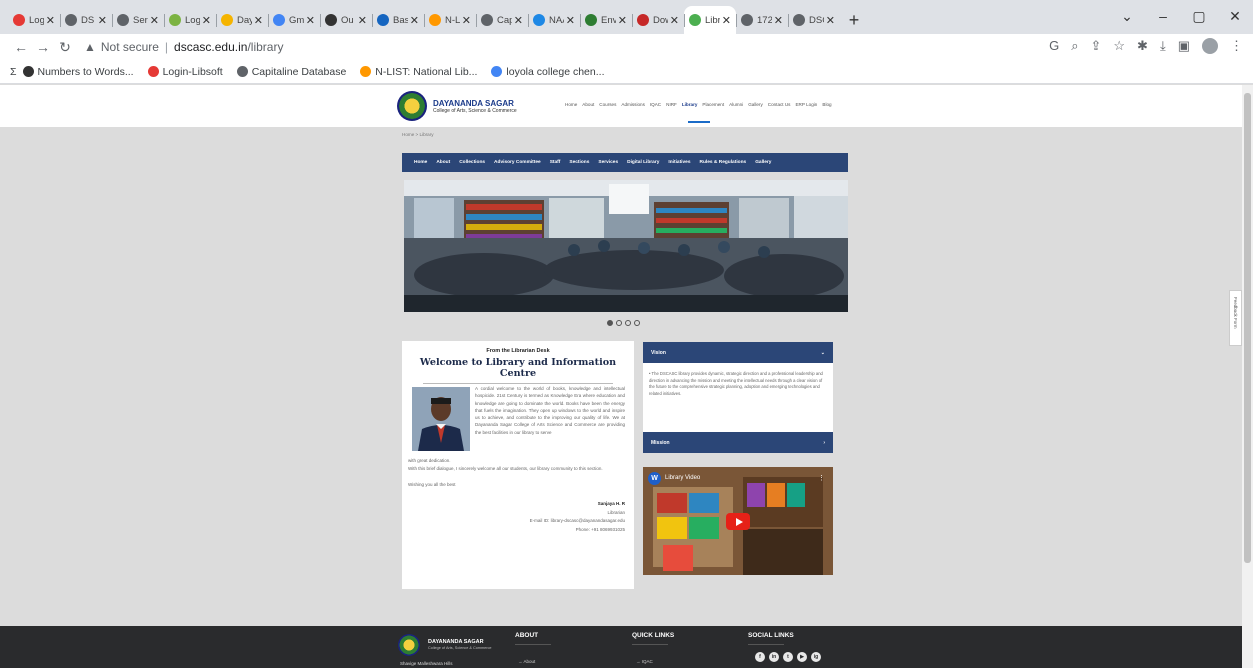 This screenshot has height=668, width=1253. Describe the element at coordinates (763, 162) in the screenshot. I see `library-nav-item: Gallery` at that location.